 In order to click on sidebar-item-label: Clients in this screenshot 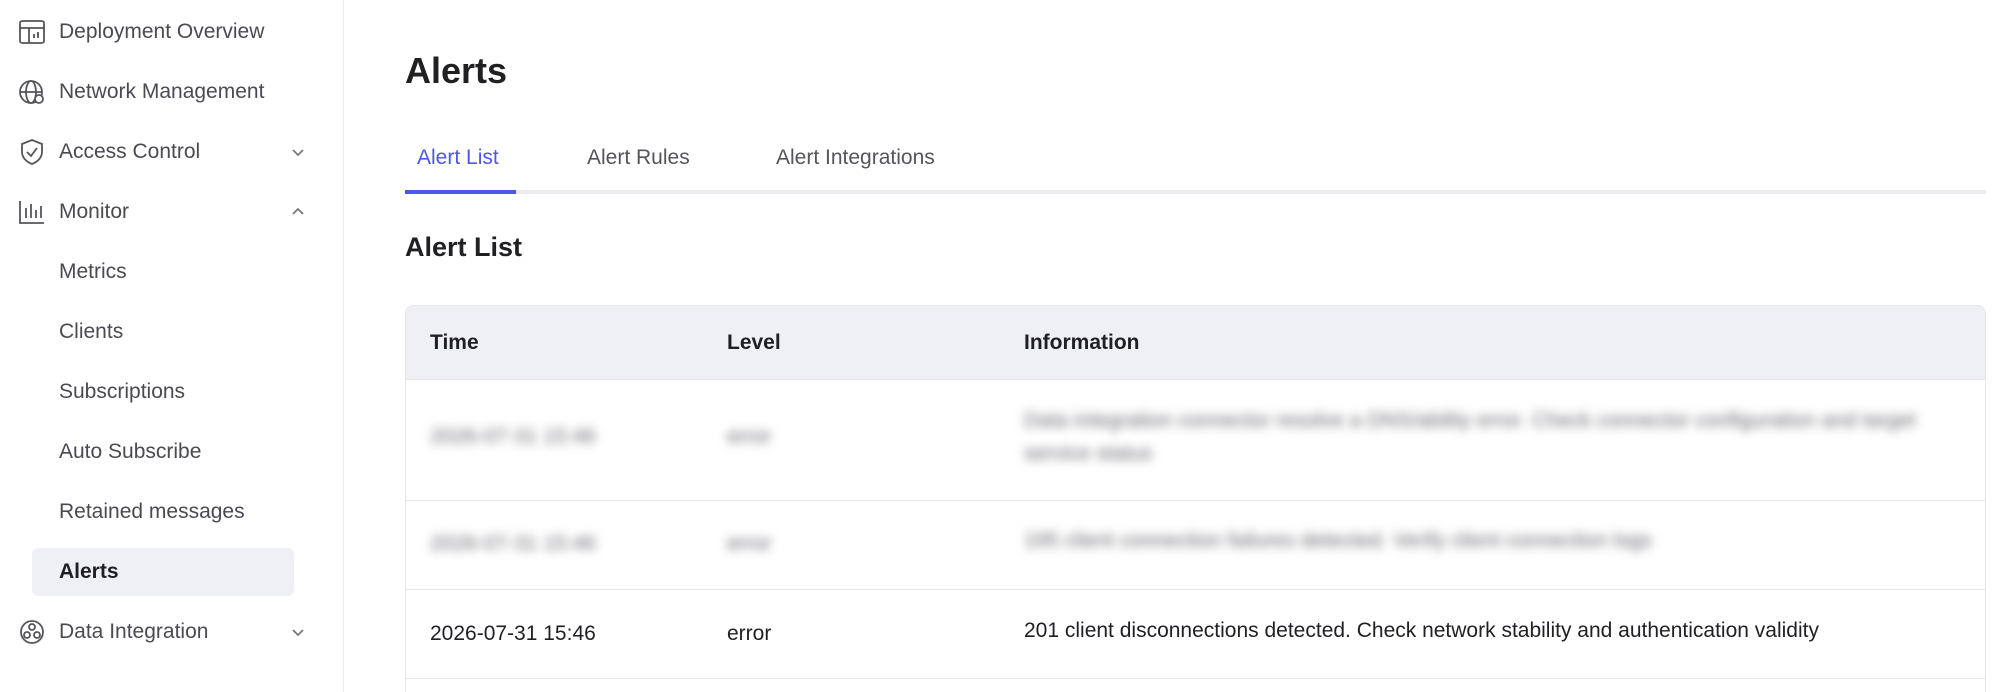, I will do `click(91, 331)`.